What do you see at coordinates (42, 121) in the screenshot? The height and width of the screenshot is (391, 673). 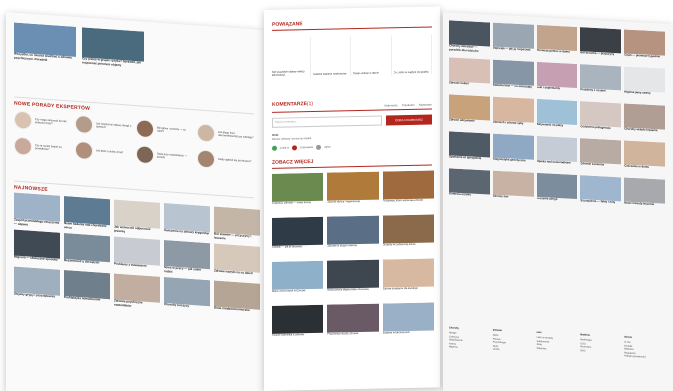 I see `expert-advice-item: Czy mogę stosować ten lek podczas ciąży?` at bounding box center [42, 121].